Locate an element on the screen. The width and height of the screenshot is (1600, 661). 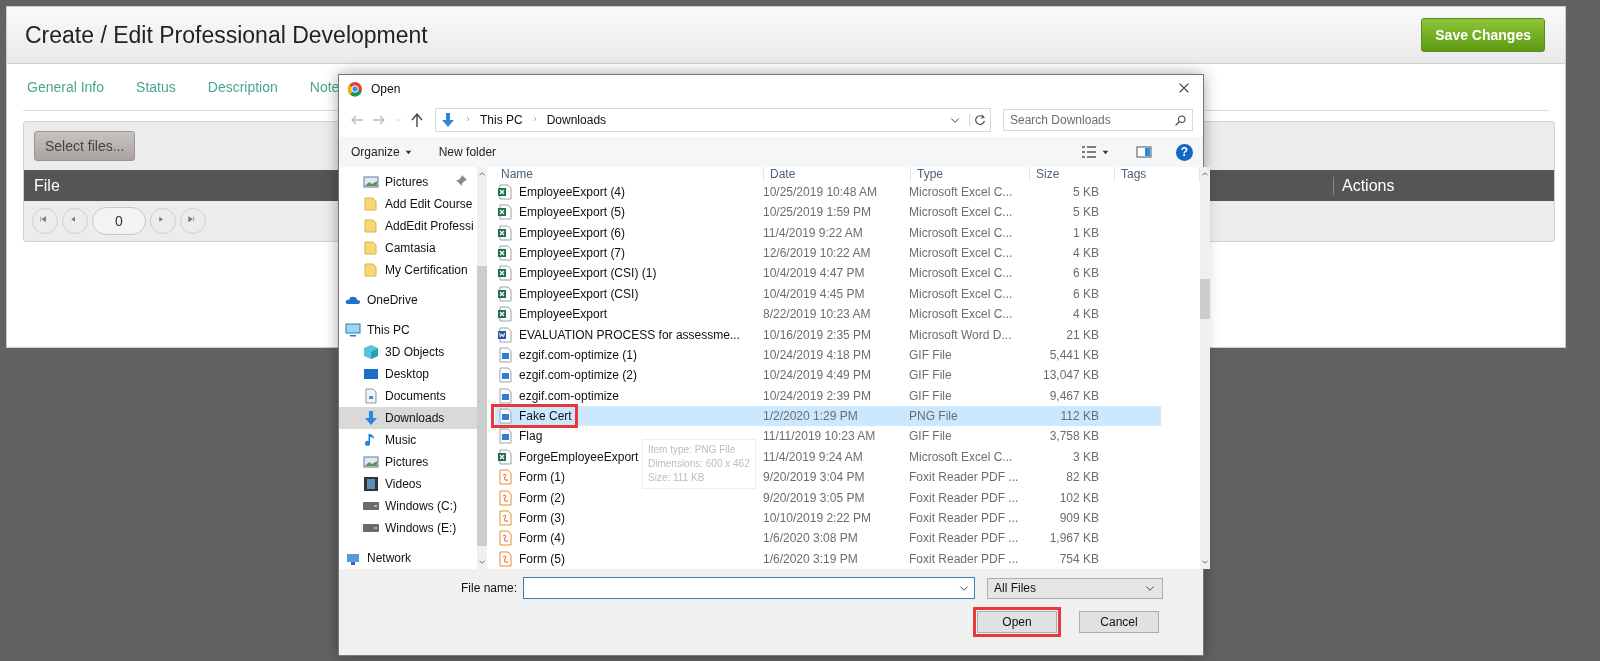
file-row: EmployeeExport 8/22/2019 10:23 AM Microsoft Excel C... 4 KB is located at coordinates (828, 314).